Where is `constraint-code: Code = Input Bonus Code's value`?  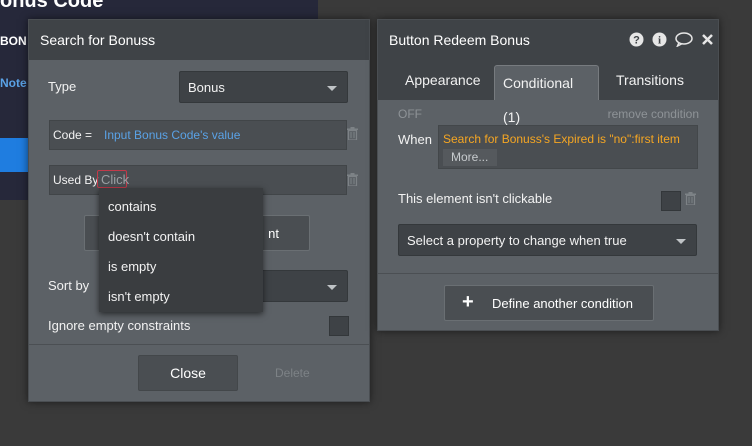 constraint-code: Code = Input Bonus Code's value is located at coordinates (198, 135).